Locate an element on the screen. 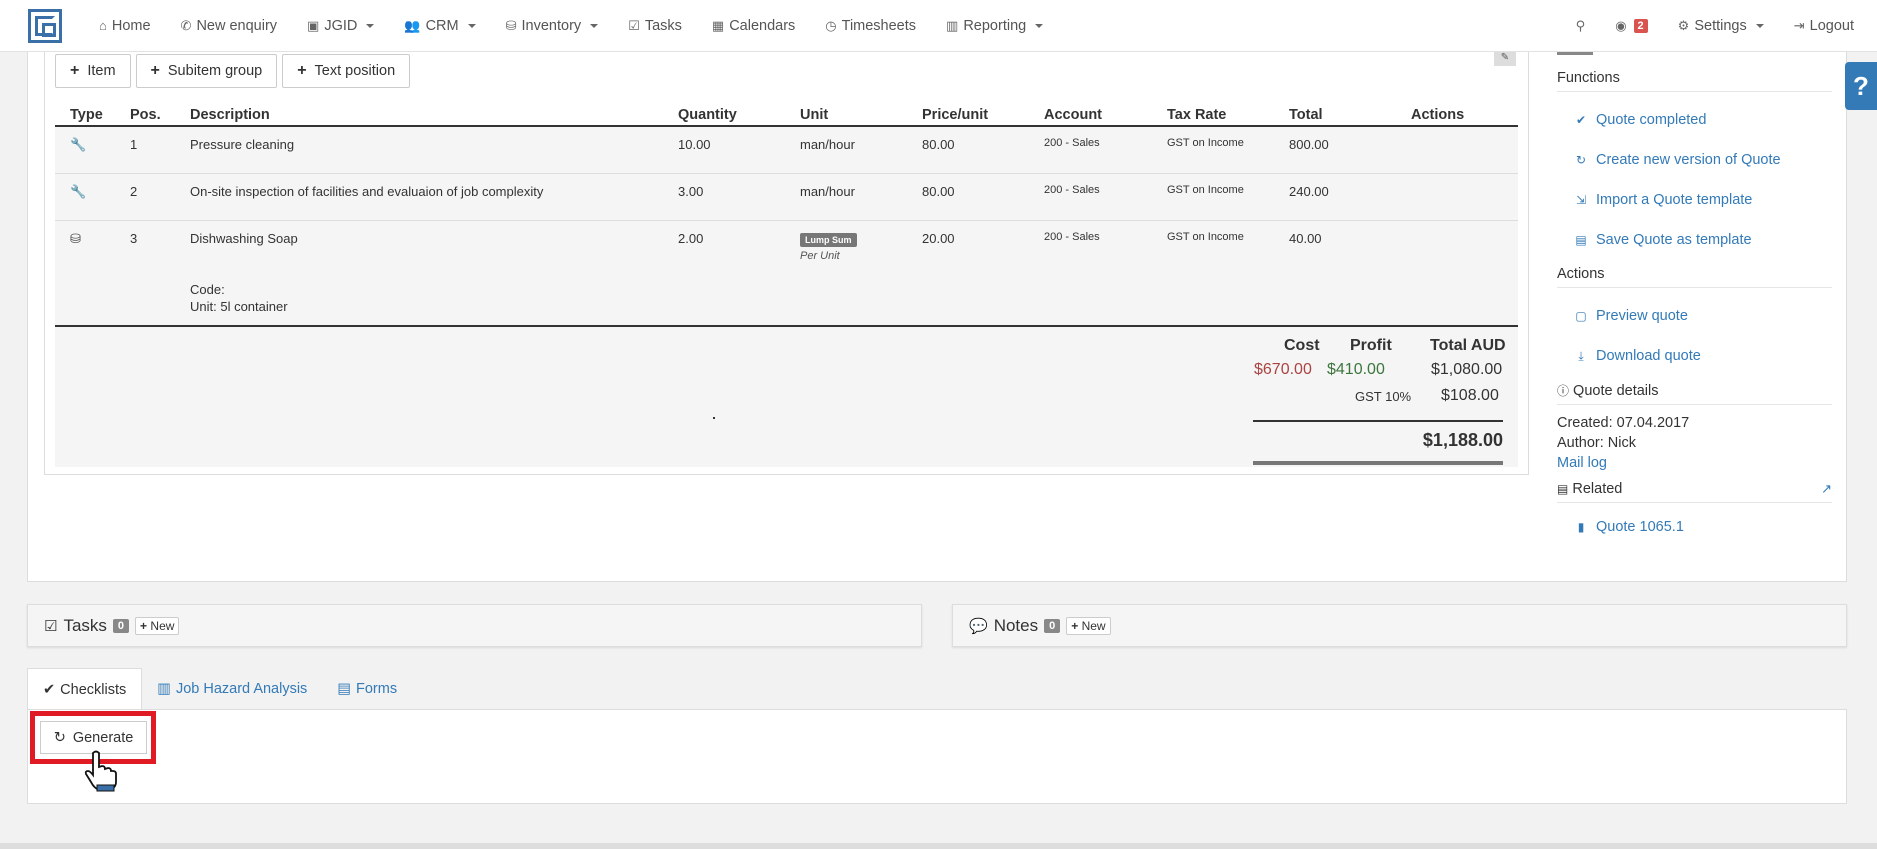 The image size is (1877, 849). quote-completed-link: ✔ Quote completed is located at coordinates (1694, 120).